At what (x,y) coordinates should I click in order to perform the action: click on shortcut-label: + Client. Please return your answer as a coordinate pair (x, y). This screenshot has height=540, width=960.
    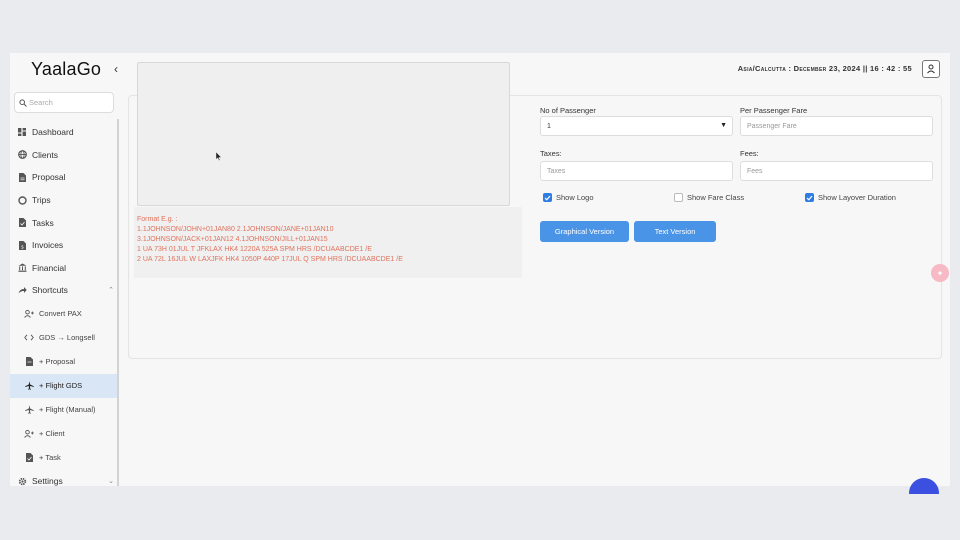
    Looking at the image, I should click on (52, 434).